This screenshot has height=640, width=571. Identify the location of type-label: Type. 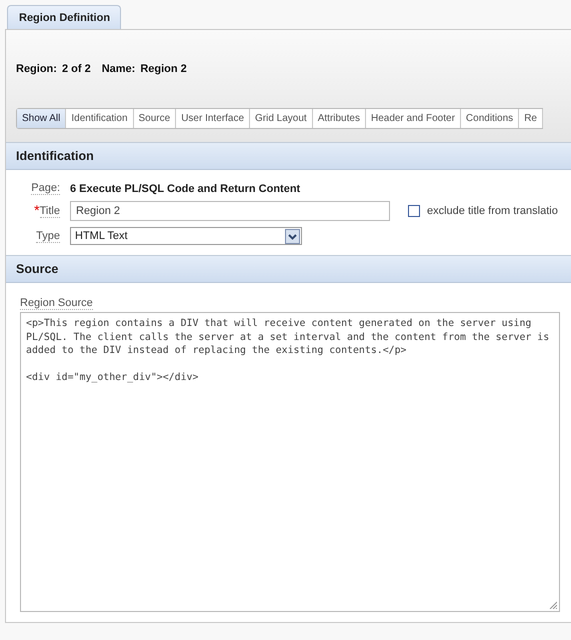
(48, 236).